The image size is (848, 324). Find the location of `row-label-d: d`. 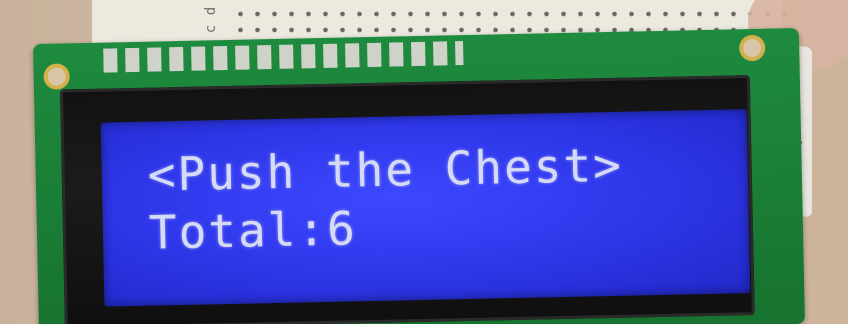

row-label-d: d is located at coordinates (211, 11).